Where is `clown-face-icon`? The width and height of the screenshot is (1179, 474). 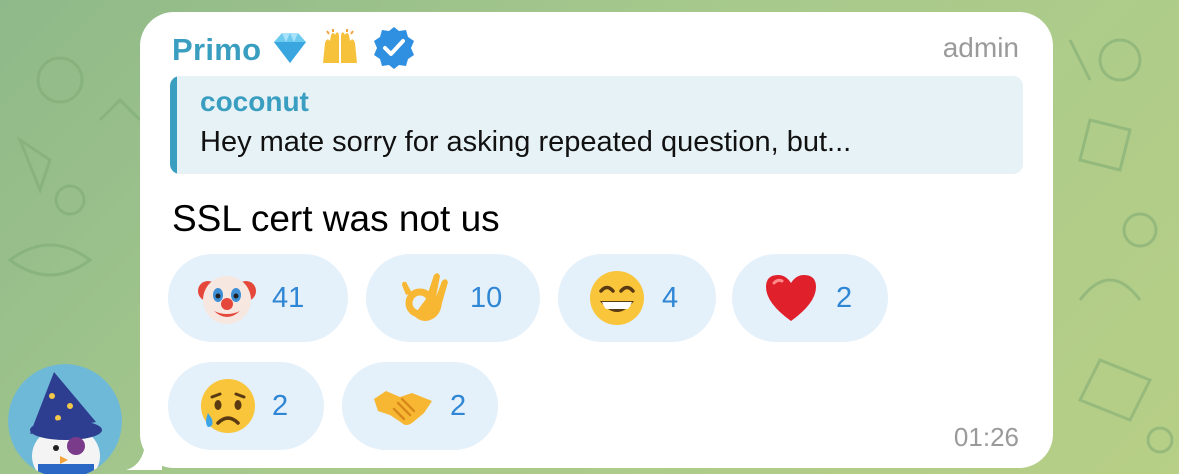 clown-face-icon is located at coordinates (227, 300).